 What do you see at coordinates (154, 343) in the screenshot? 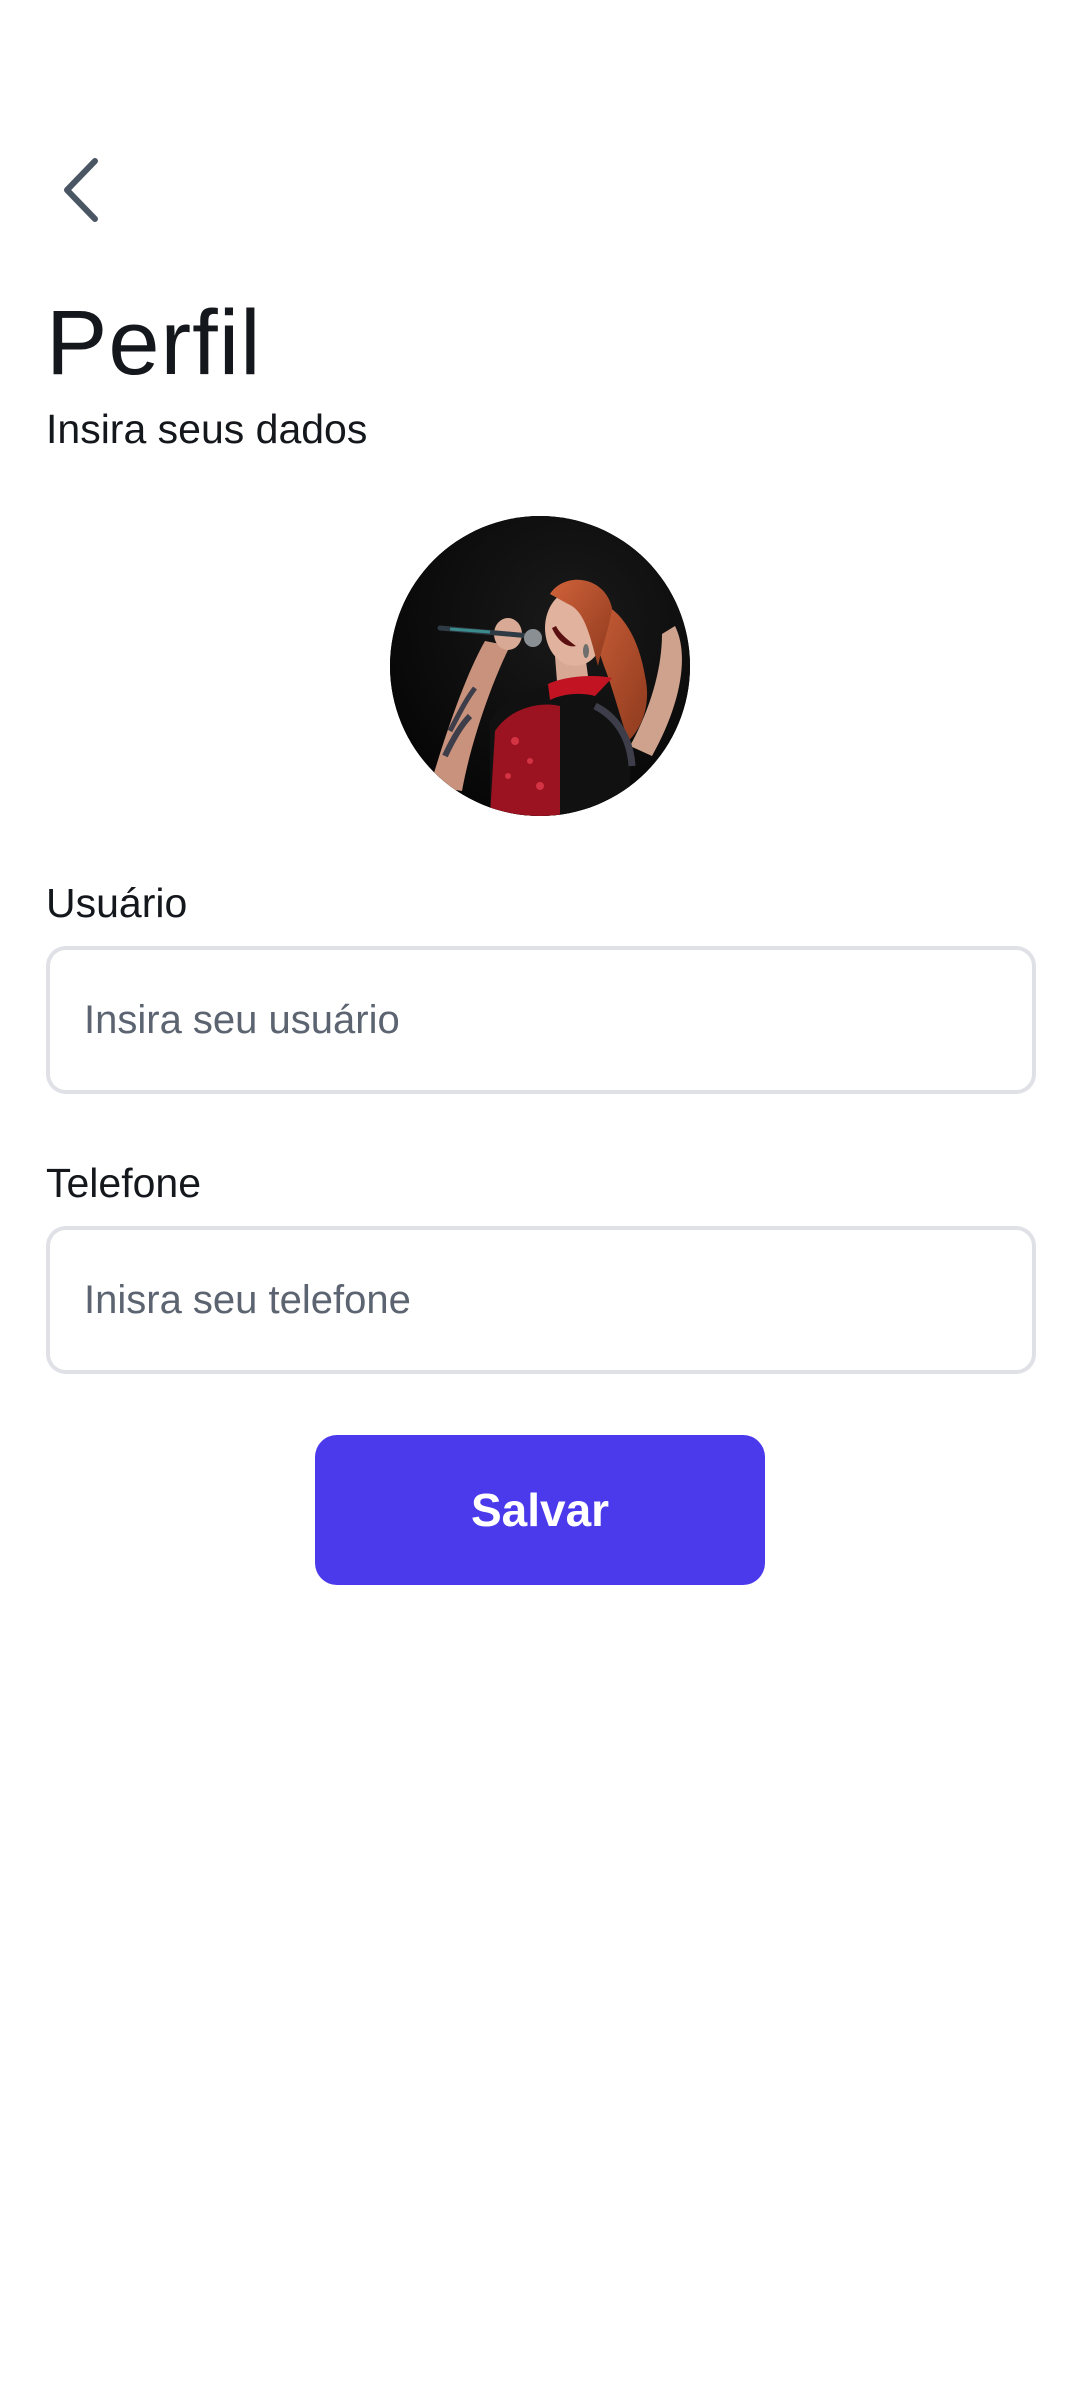
I see `page-title: Perfil` at bounding box center [154, 343].